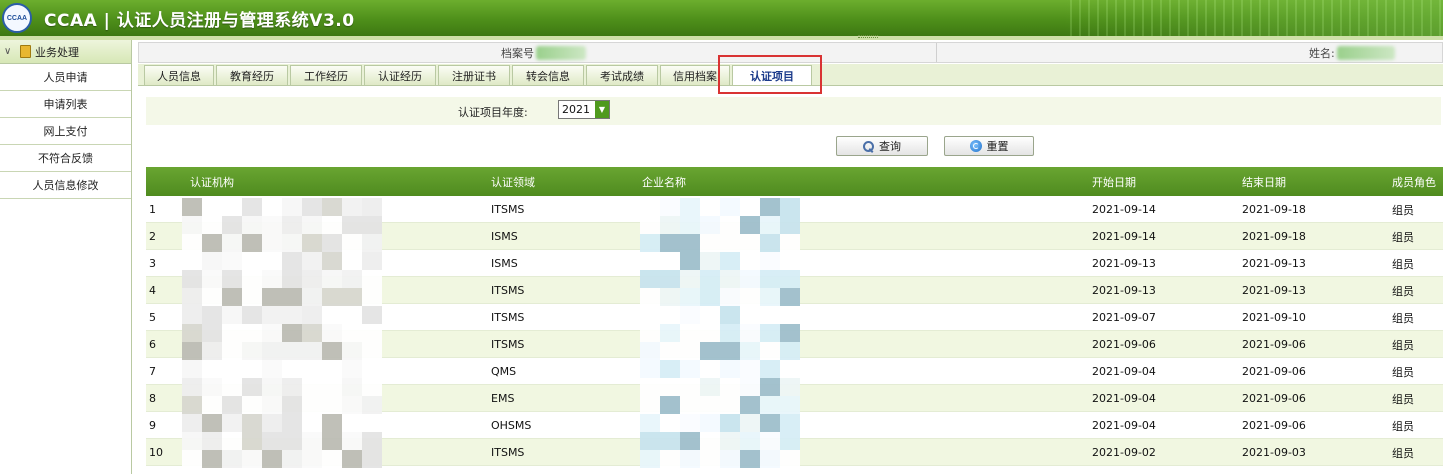 Image resolution: width=1443 pixels, height=474 pixels. Describe the element at coordinates (65, 104) in the screenshot. I see `sidebar-item-application-list: 申请列表` at that location.